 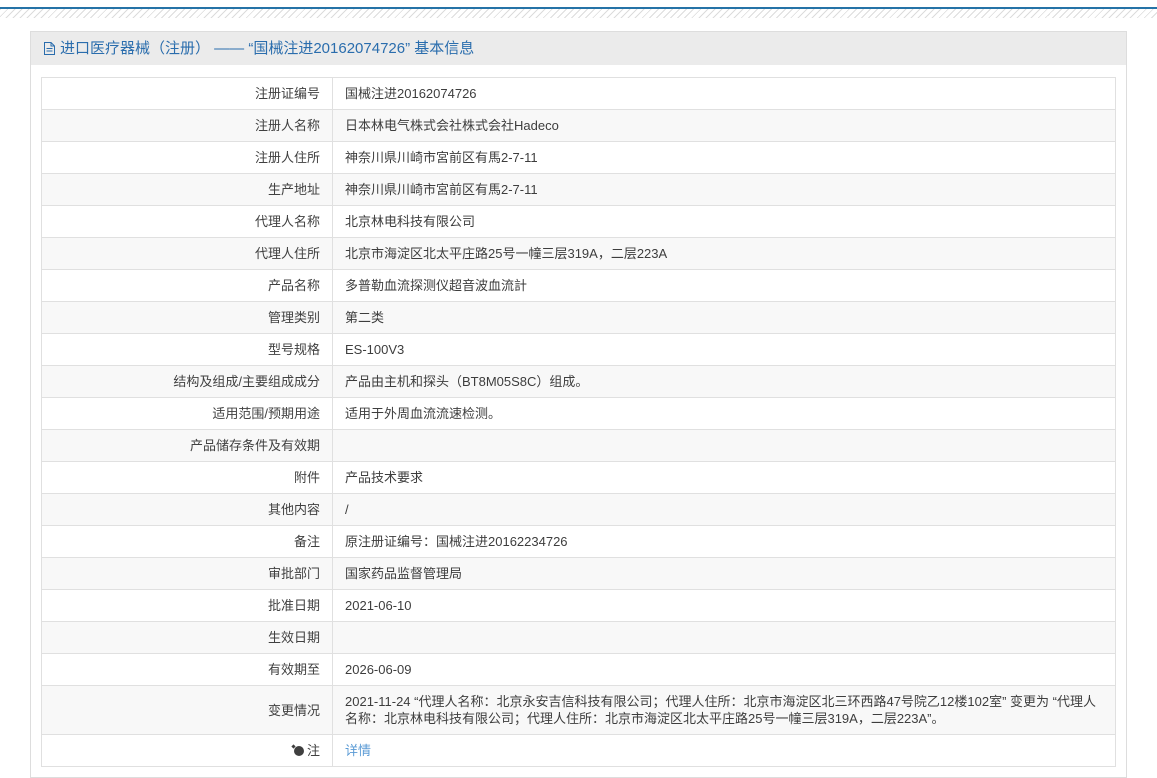 What do you see at coordinates (187, 349) in the screenshot?
I see `row-label: 型号规格` at bounding box center [187, 349].